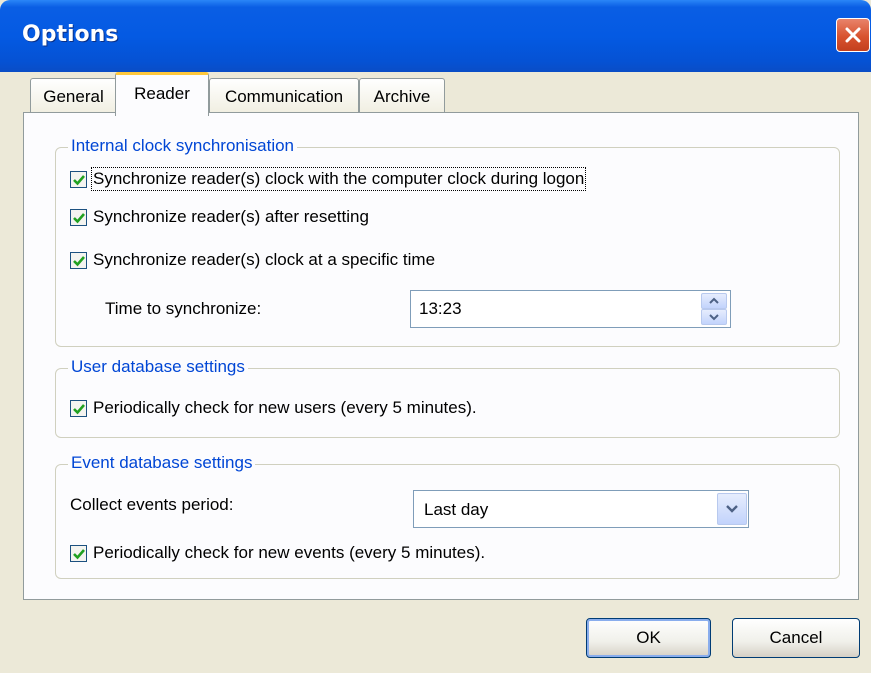 Image resolution: width=871 pixels, height=673 pixels. I want to click on spin-up-icon, so click(714, 300).